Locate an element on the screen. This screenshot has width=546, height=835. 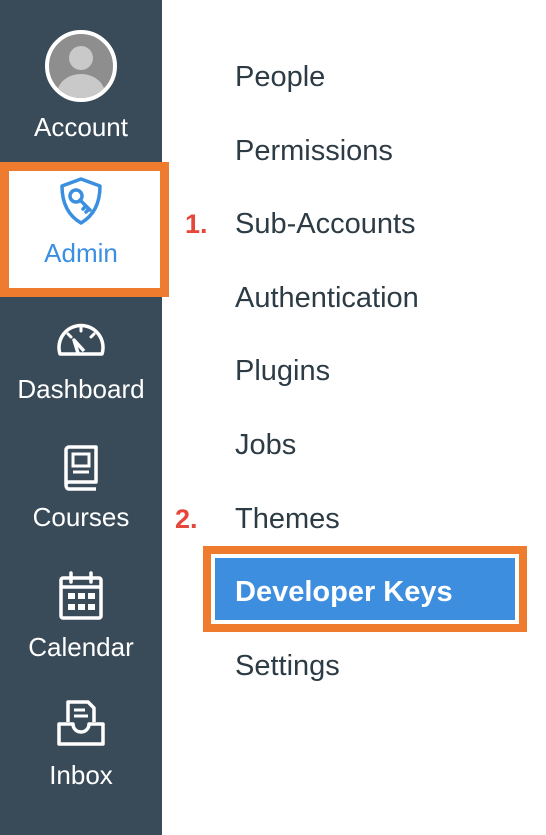
menu-item-authentication: Authentication is located at coordinates (327, 298).